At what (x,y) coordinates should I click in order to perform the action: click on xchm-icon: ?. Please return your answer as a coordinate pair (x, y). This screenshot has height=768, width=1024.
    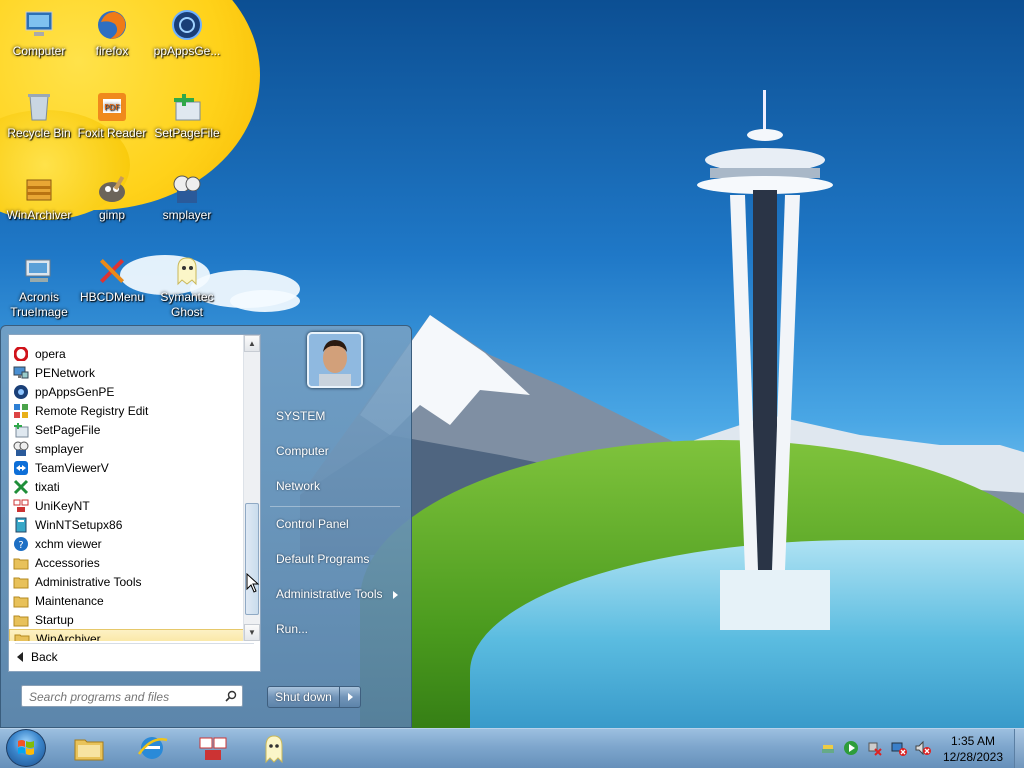
    Looking at the image, I should click on (21, 544).